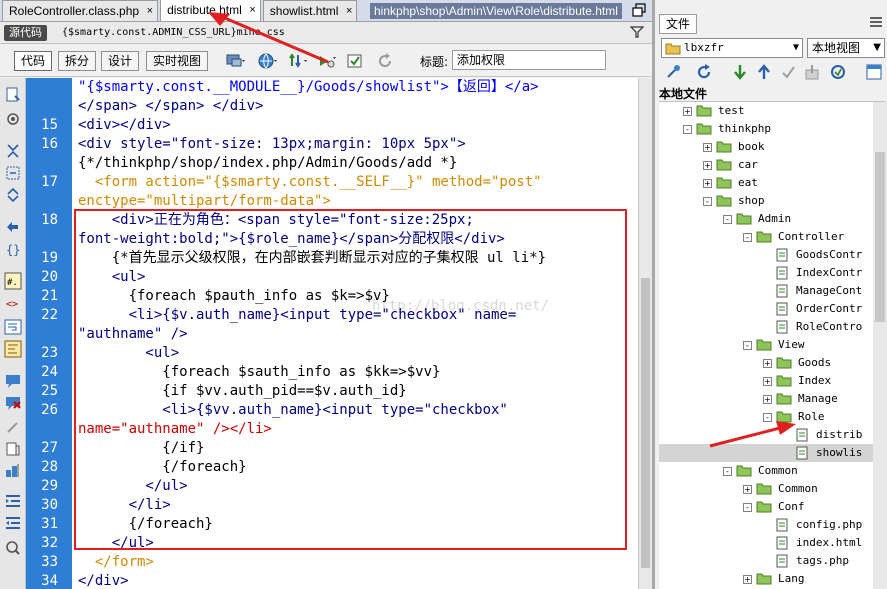 Image resolution: width=887 pixels, height=589 pixels. Describe the element at coordinates (235, 61) in the screenshot. I see `multiscreen-icon` at that location.